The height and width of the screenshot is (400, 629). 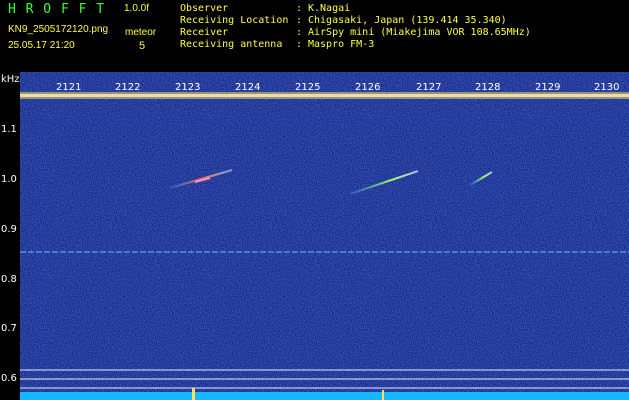 I want to click on app-logo: H R O F F T, so click(x=57, y=9).